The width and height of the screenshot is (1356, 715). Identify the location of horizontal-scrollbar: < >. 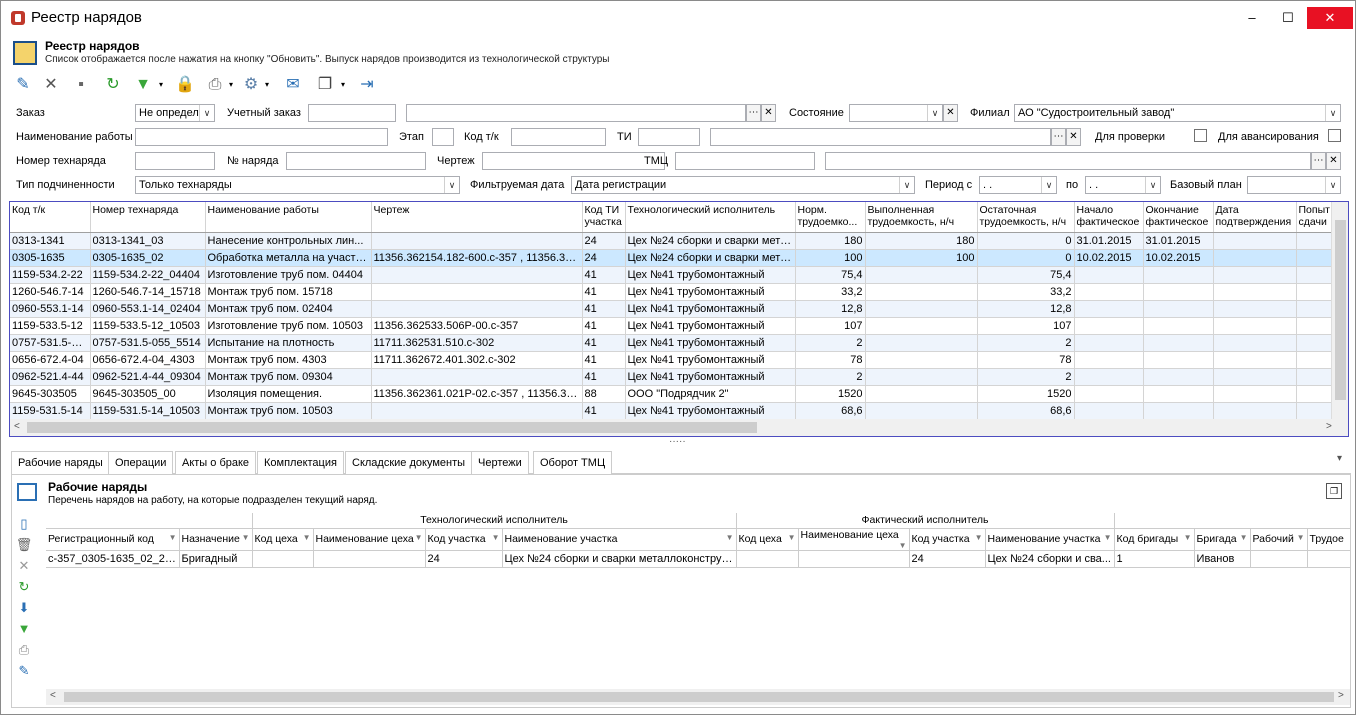
(679, 427).